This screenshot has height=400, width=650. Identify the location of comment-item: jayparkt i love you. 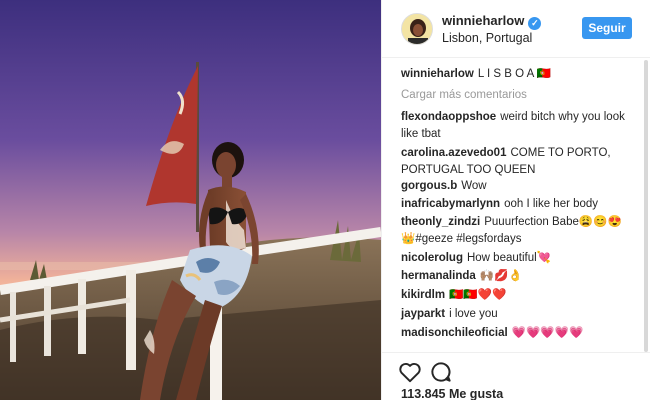
(518, 314).